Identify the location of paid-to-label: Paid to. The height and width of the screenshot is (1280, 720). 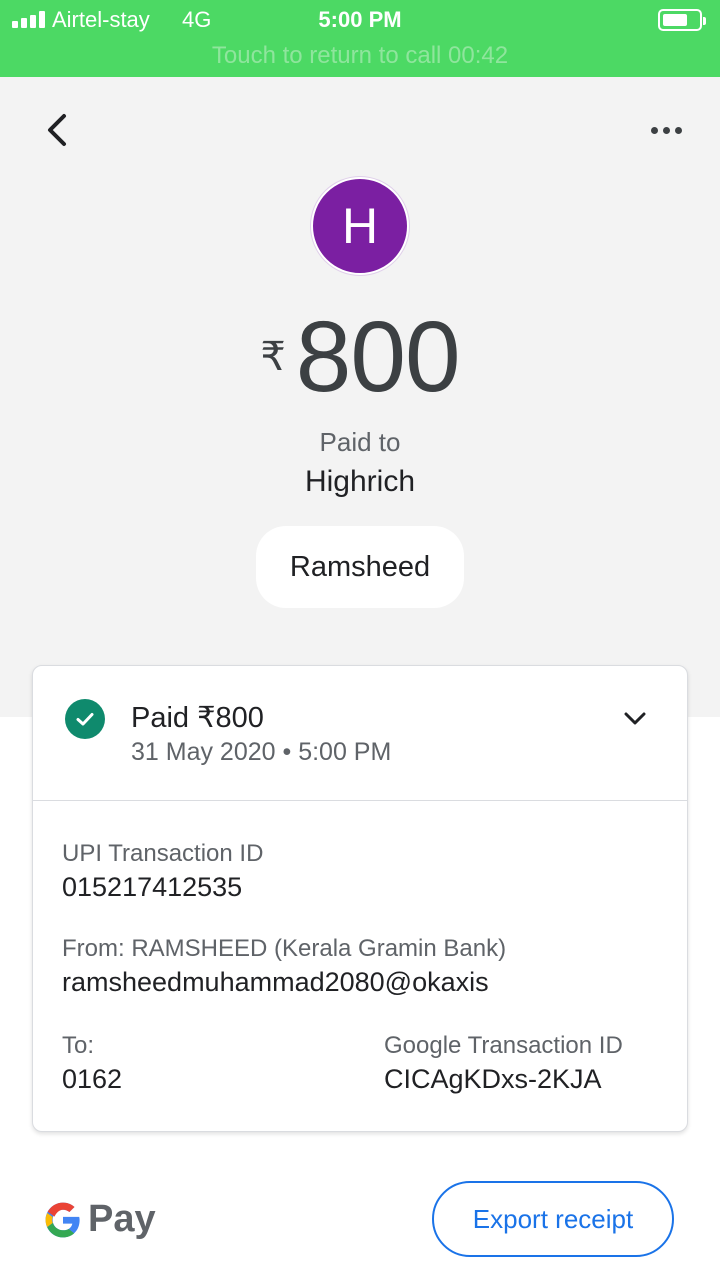
(360, 442).